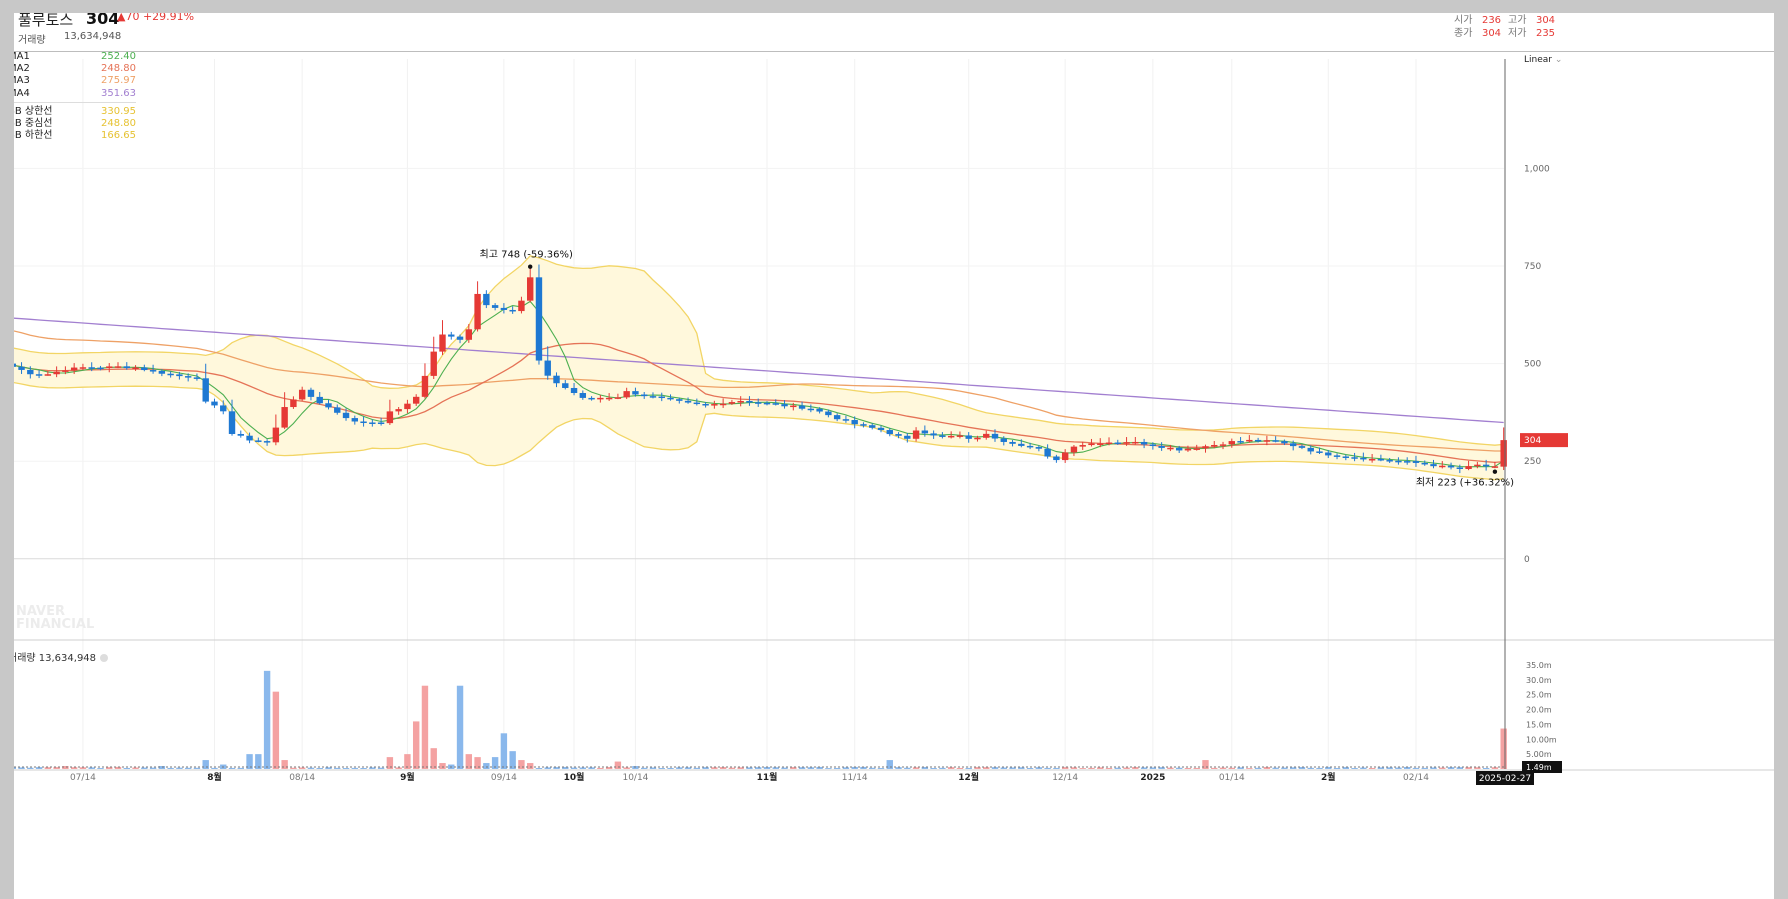 The width and height of the screenshot is (1788, 899). I want to click on scale-toggle-button: Linear ⌄, so click(1543, 60).